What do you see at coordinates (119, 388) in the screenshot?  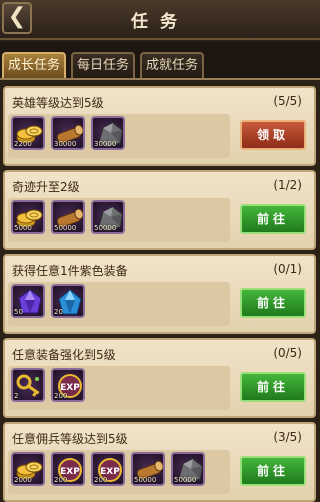 I see `reward-list: 2 EXP 200` at bounding box center [119, 388].